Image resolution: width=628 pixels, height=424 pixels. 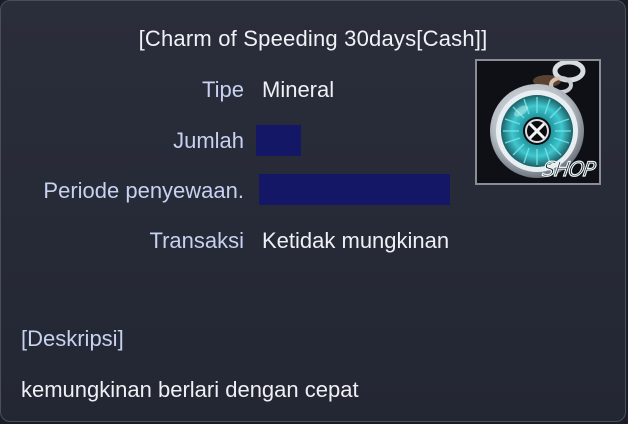 What do you see at coordinates (298, 89) in the screenshot?
I see `type-value: Mineral` at bounding box center [298, 89].